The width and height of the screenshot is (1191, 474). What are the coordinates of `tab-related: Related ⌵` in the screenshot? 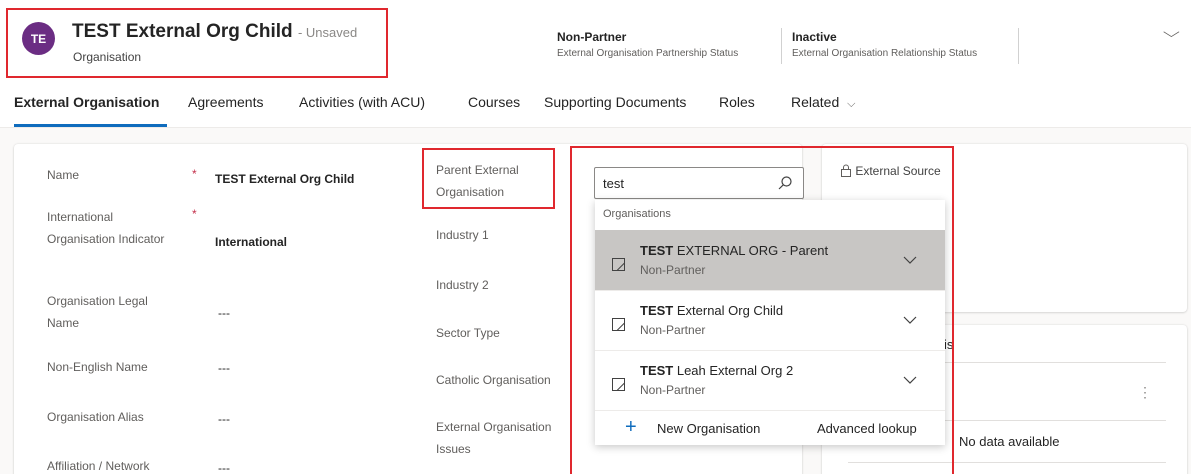 It's located at (823, 102).